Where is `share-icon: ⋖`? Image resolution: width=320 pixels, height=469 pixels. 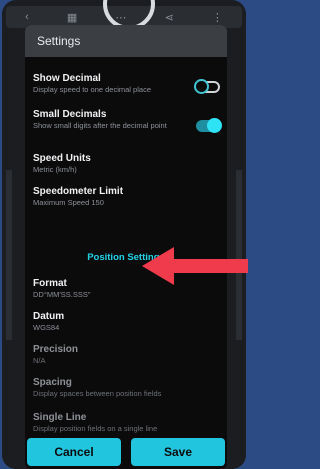
share-icon: ⋖ is located at coordinates (169, 17).